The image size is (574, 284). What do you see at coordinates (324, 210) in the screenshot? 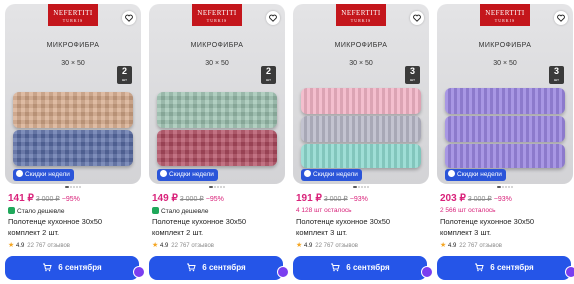
I see `stock-left-label: 4 128 шт осталось` at bounding box center [324, 210].